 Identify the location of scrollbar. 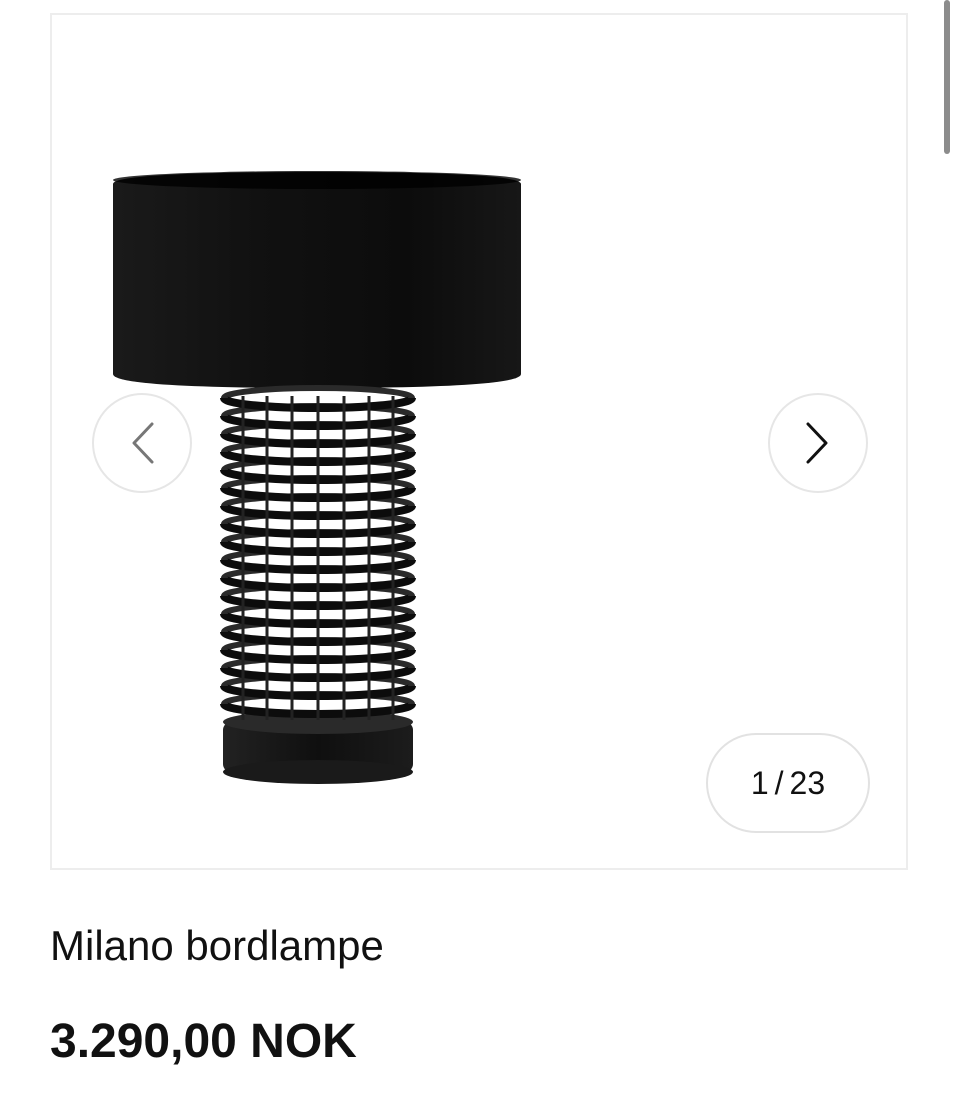
(947, 77).